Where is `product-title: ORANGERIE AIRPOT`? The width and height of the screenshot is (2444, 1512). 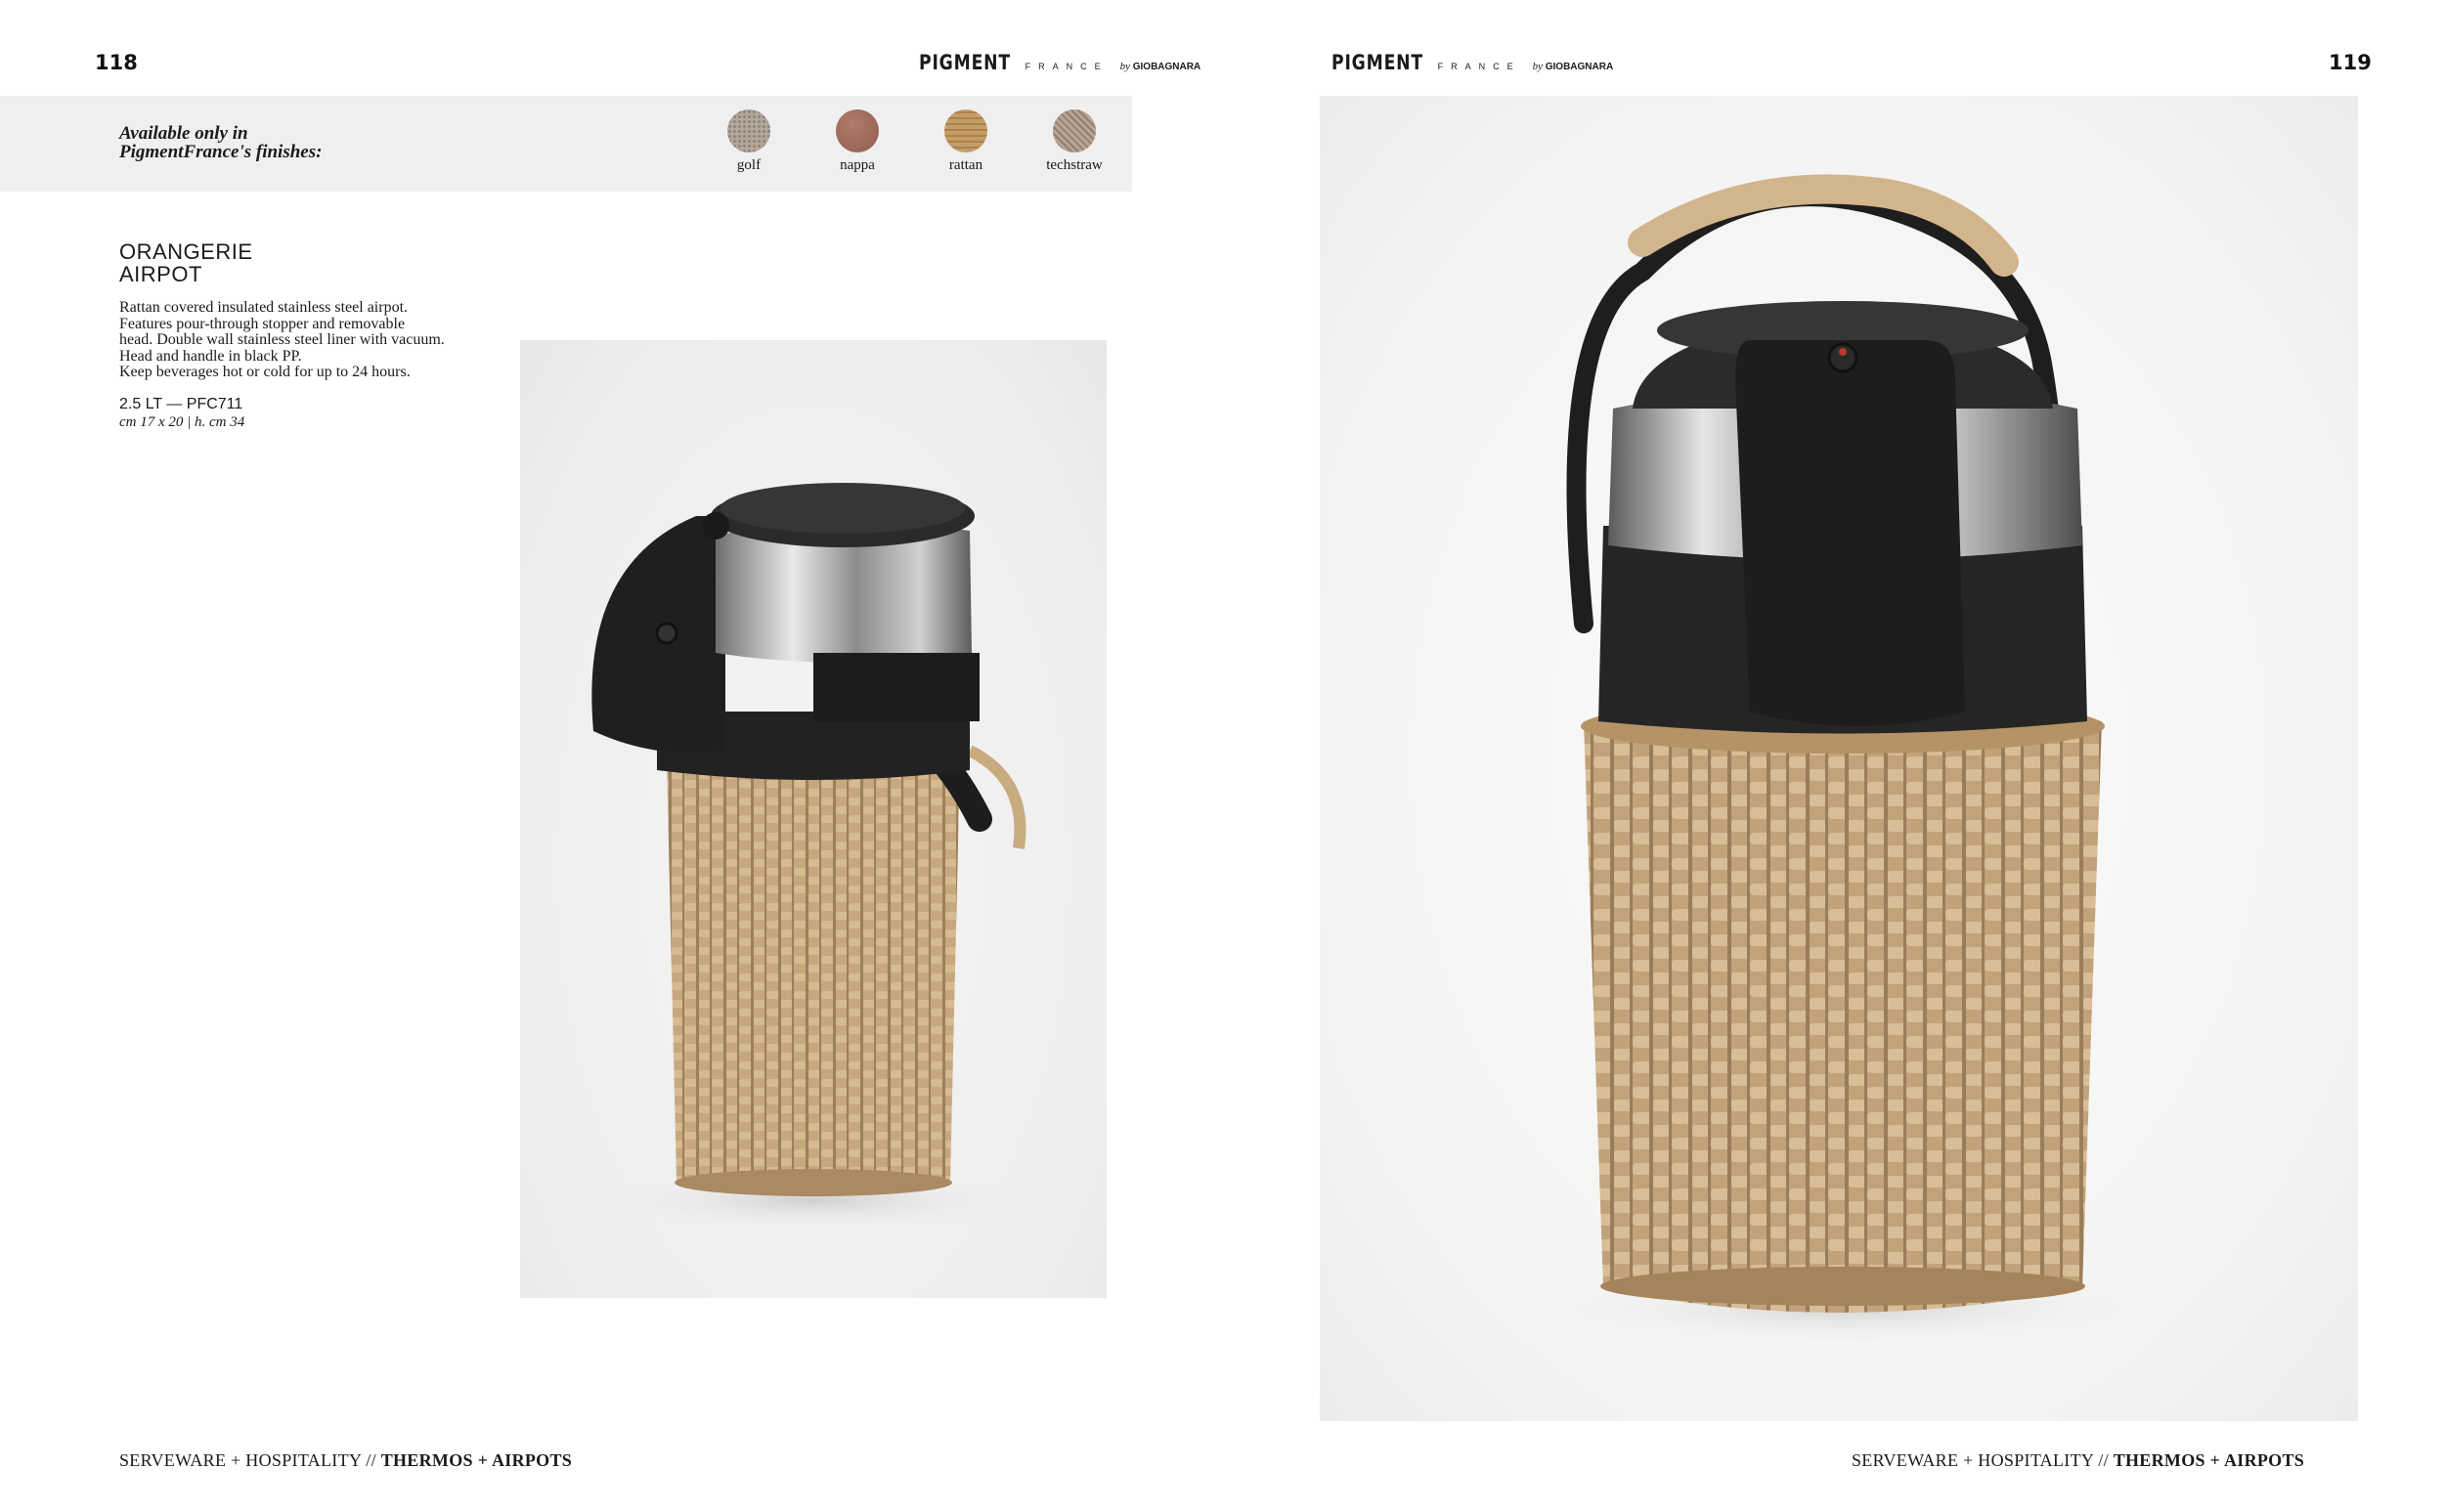 product-title: ORANGERIE AIRPOT is located at coordinates (186, 262).